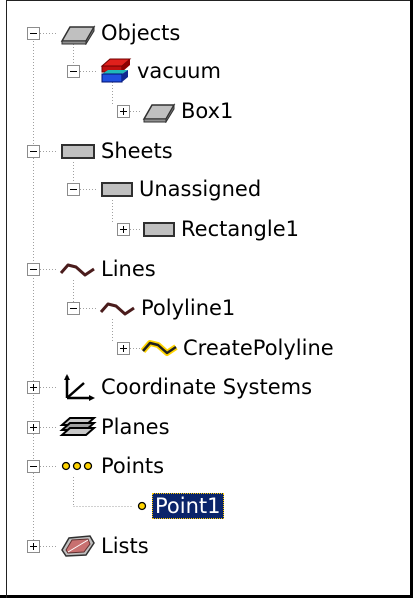  Describe the element at coordinates (207, 387) in the screenshot. I see `tree-item-label: Coordinate Systems` at that location.